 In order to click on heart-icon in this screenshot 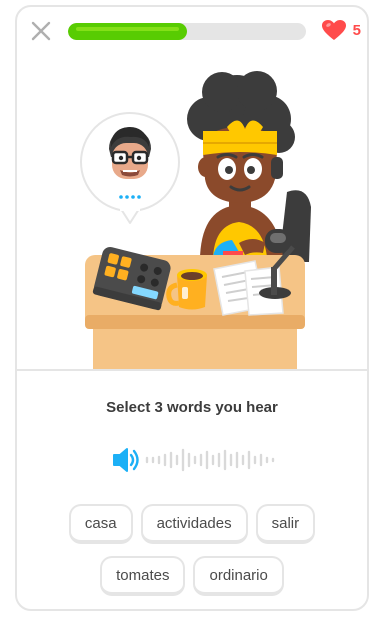, I will do `click(333, 30)`.